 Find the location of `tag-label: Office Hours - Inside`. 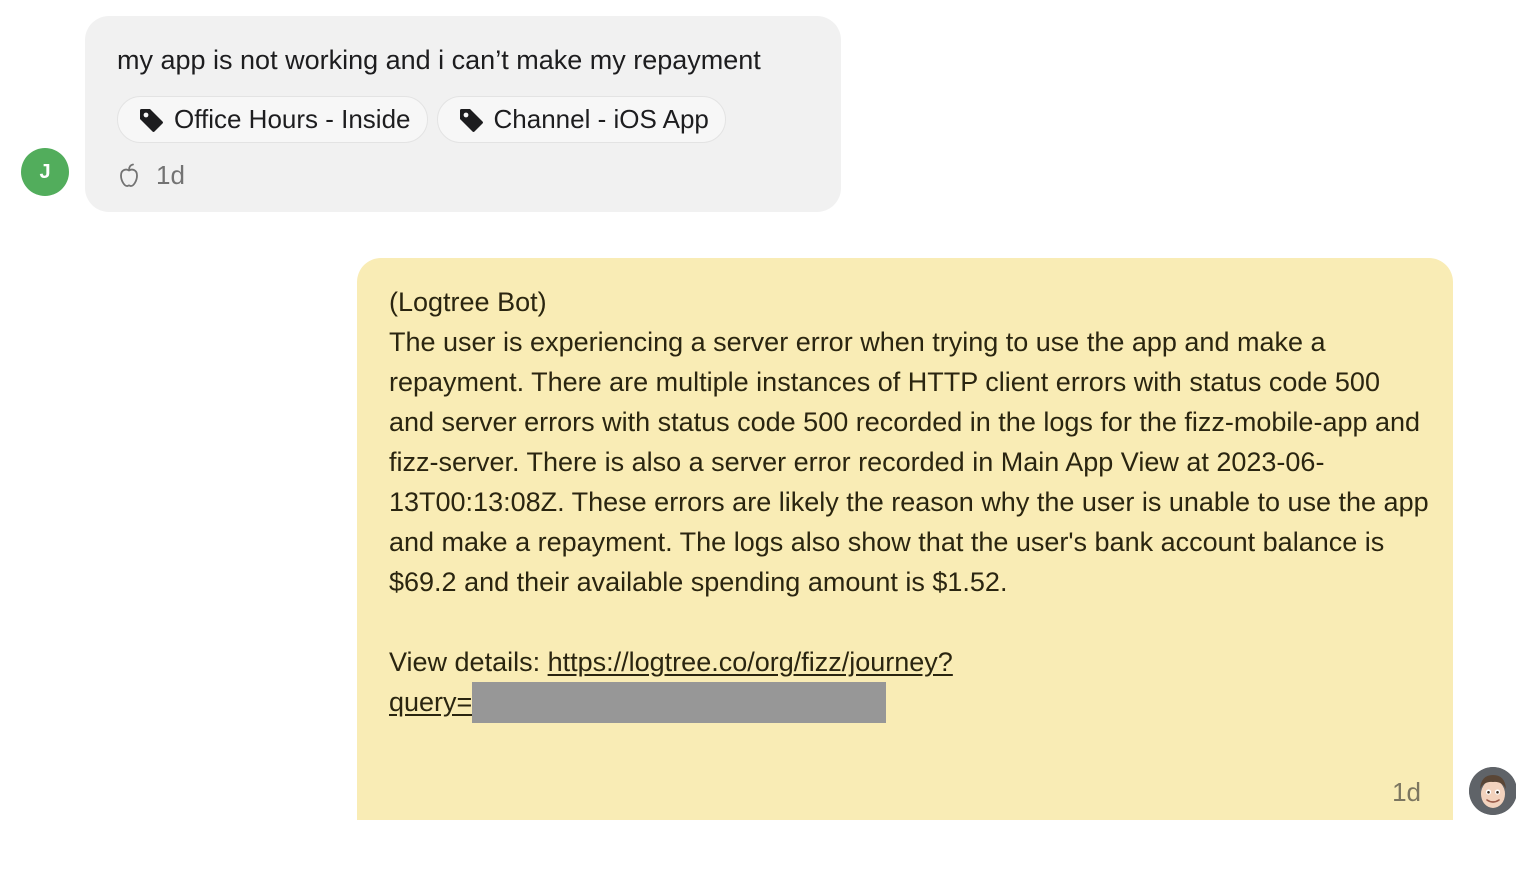

tag-label: Office Hours - Inside is located at coordinates (292, 119).